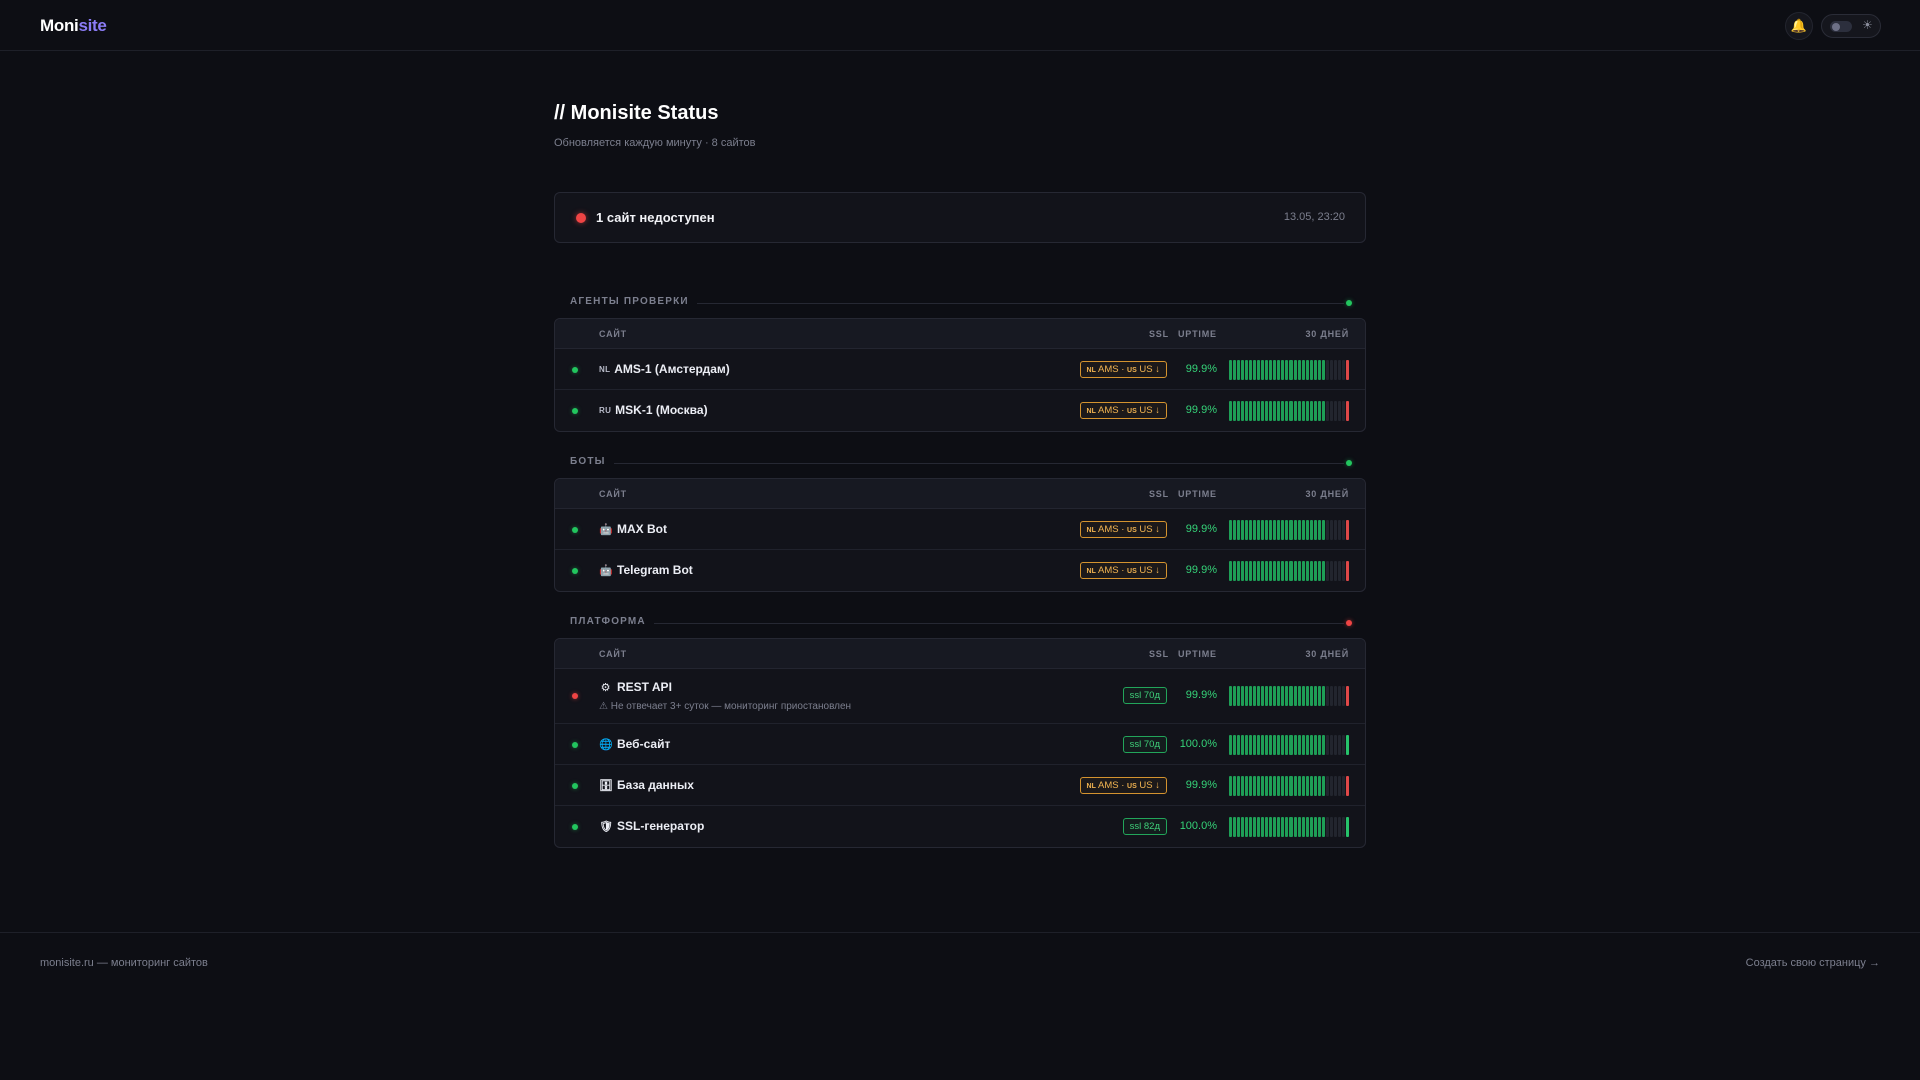  Describe the element at coordinates (1841, 26) in the screenshot. I see `toggle-knob` at that location.